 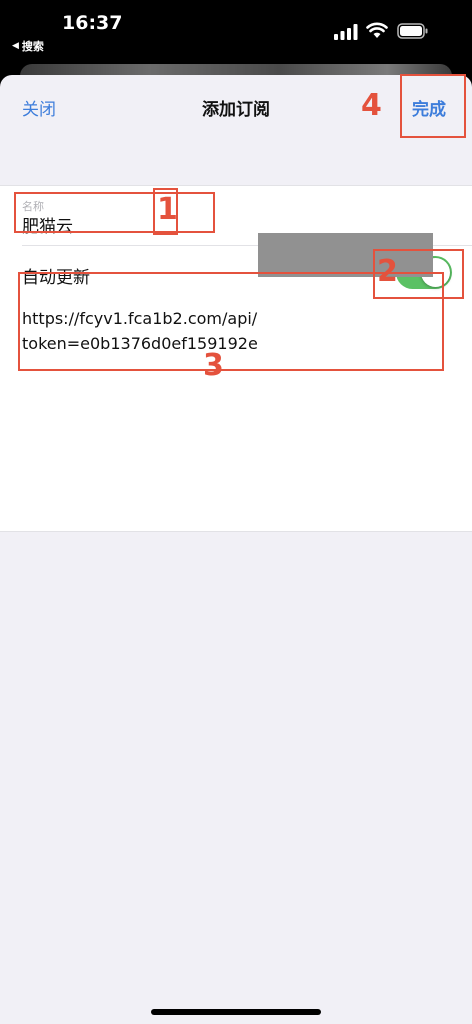 I want to click on battery-icon, so click(x=412, y=31).